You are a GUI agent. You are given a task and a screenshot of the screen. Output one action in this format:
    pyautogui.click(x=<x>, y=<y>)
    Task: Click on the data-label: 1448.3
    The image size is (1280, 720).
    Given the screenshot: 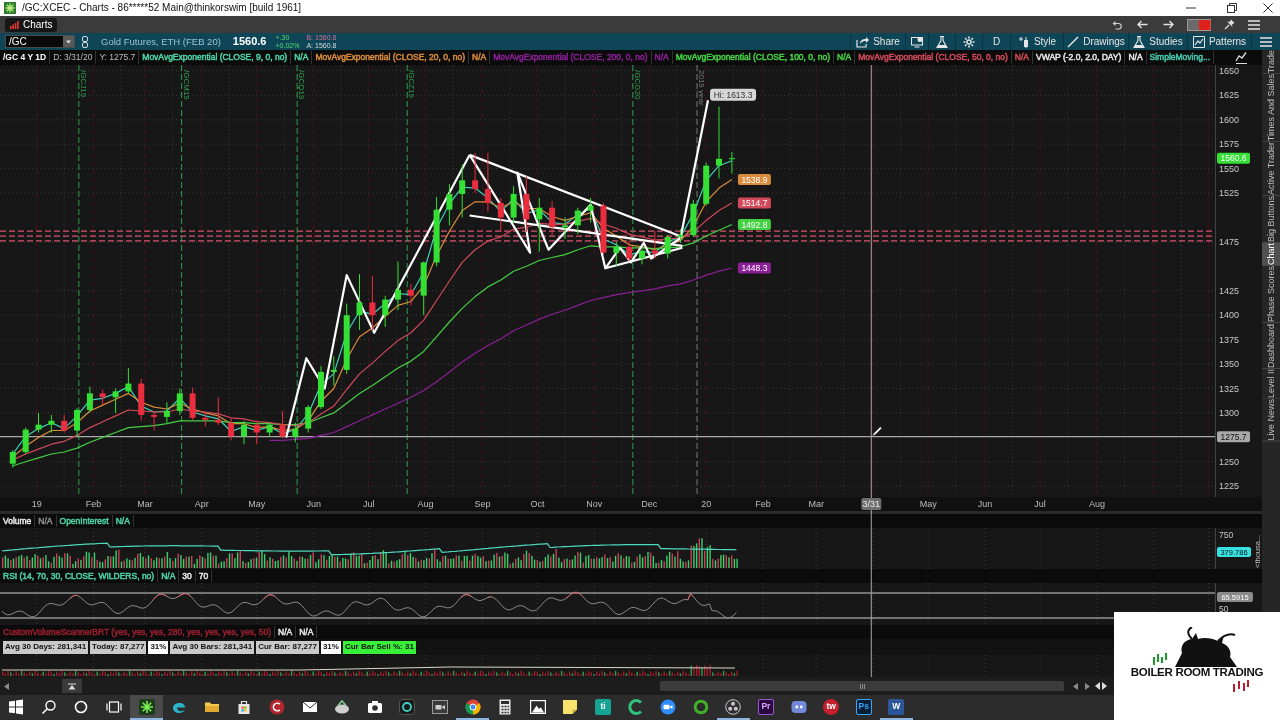 What is the action you would take?
    pyautogui.click(x=754, y=268)
    